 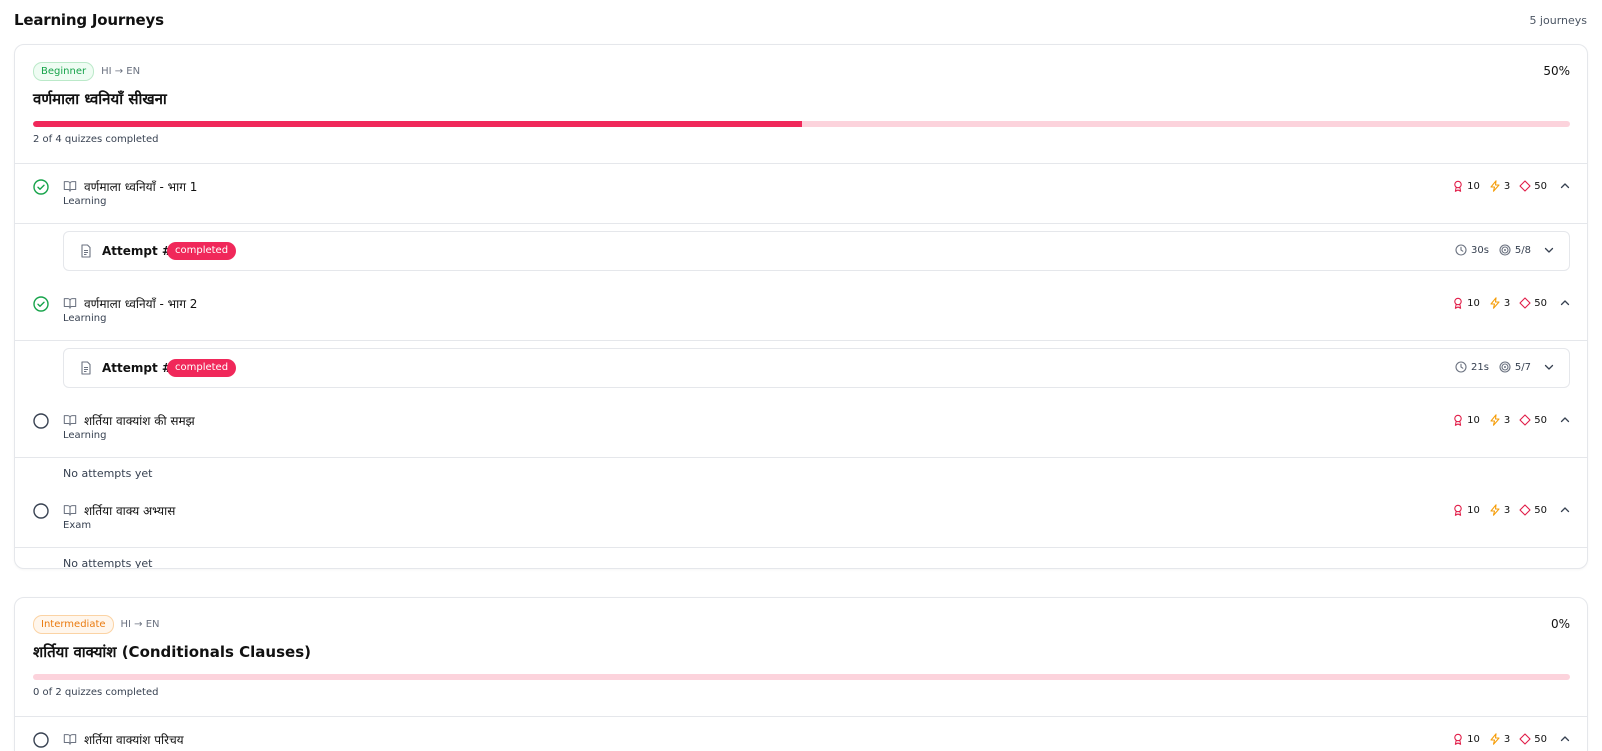 I want to click on quiz-row: शर्तिया वाक्य अभ्यास Exam 10 3 50, so click(x=801, y=518).